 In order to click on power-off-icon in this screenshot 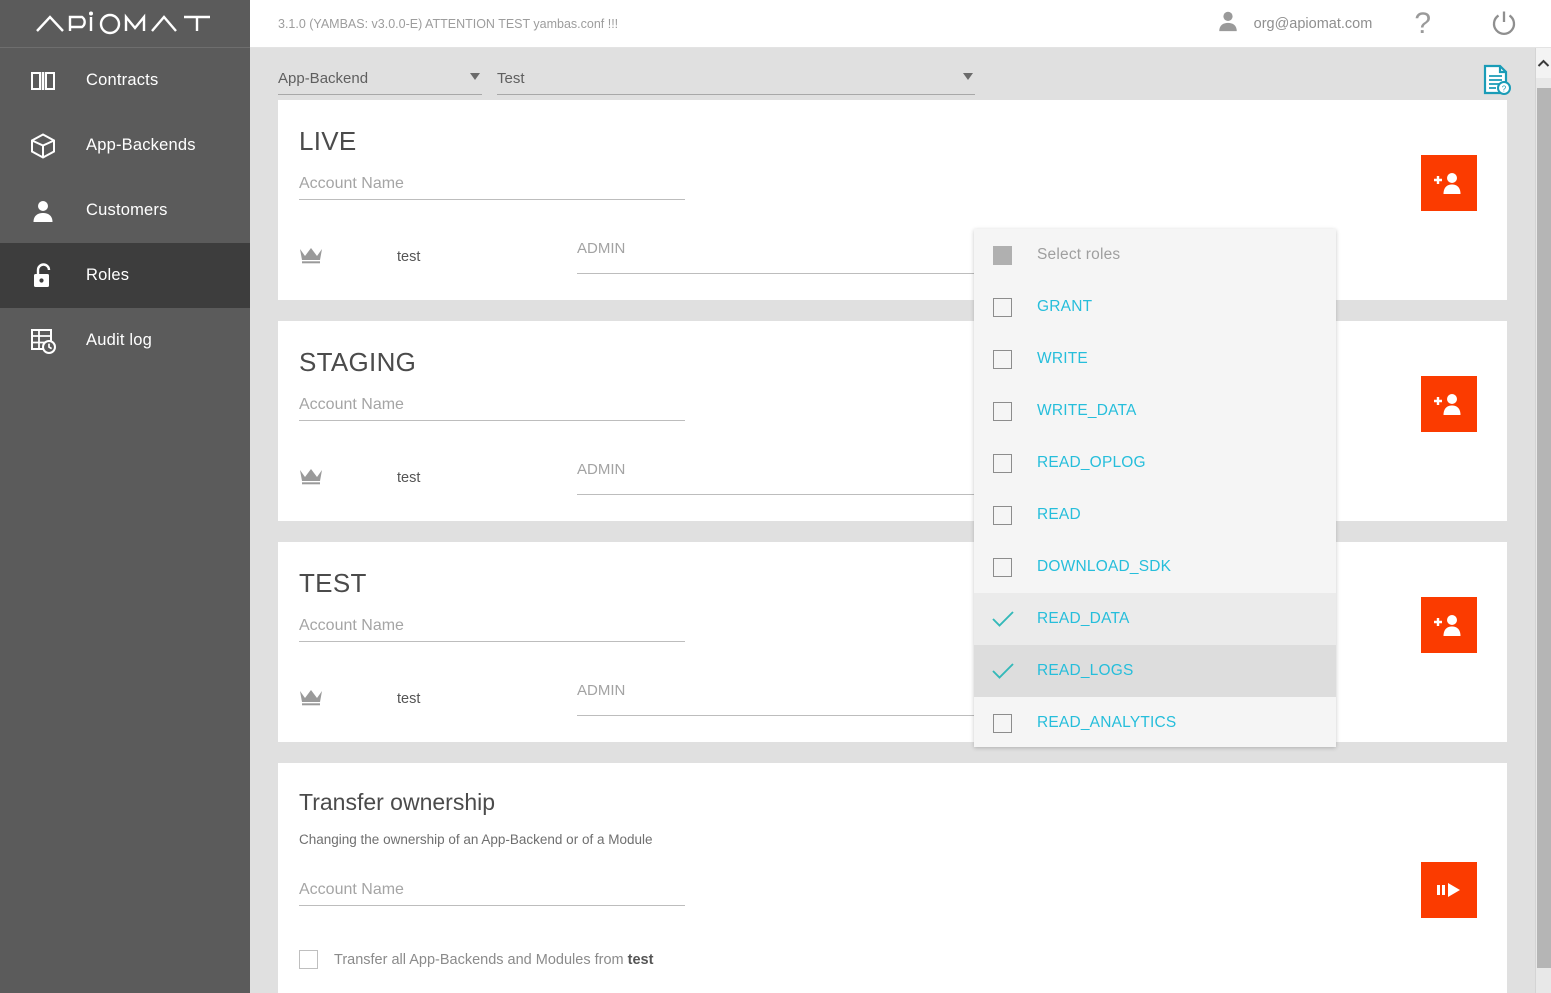, I will do `click(1504, 24)`.